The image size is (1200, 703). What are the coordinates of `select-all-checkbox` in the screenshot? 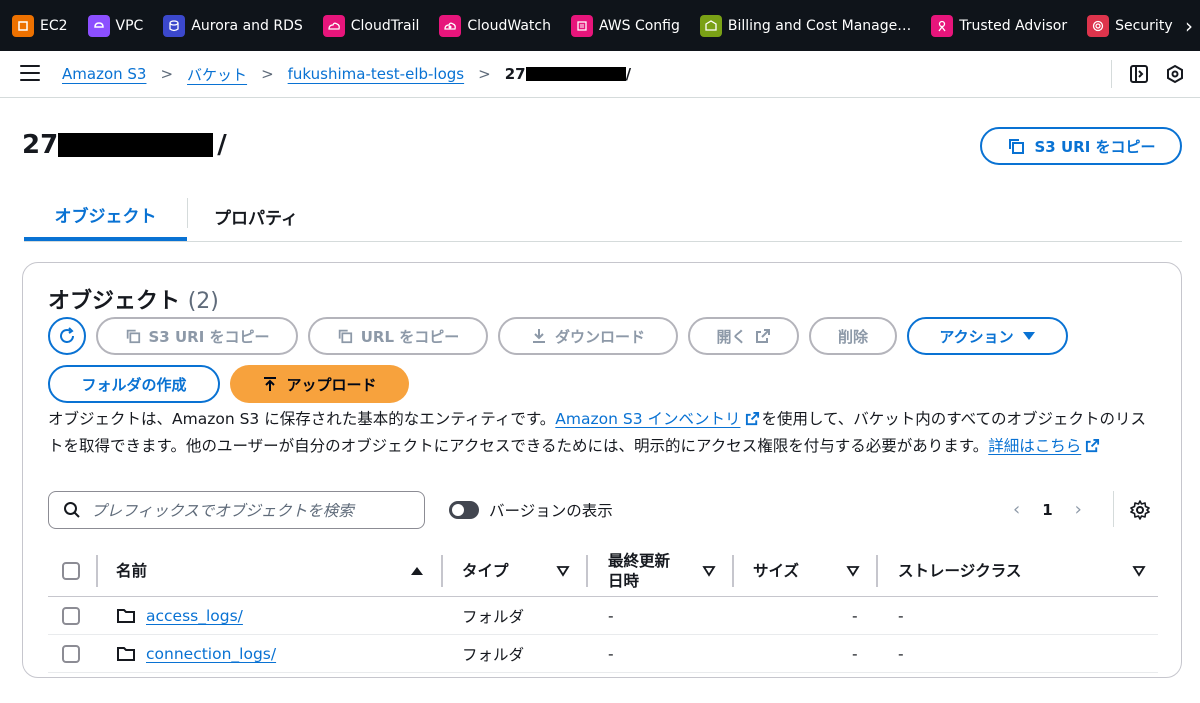 It's located at (71, 571).